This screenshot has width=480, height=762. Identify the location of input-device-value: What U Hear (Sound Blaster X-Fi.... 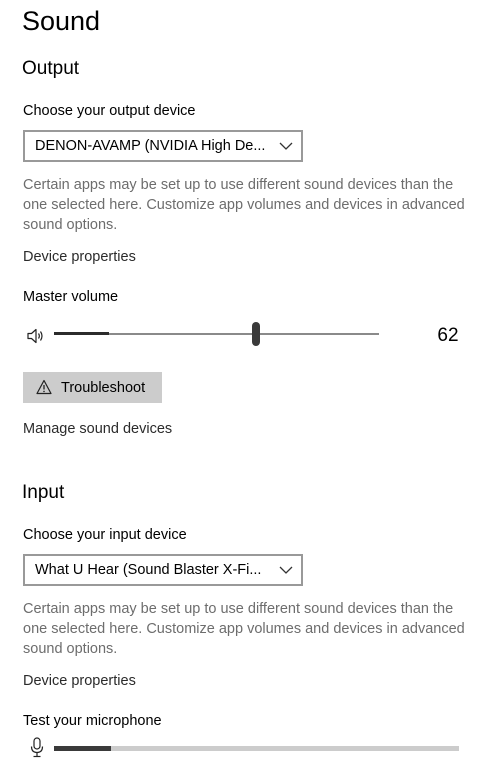
(148, 570).